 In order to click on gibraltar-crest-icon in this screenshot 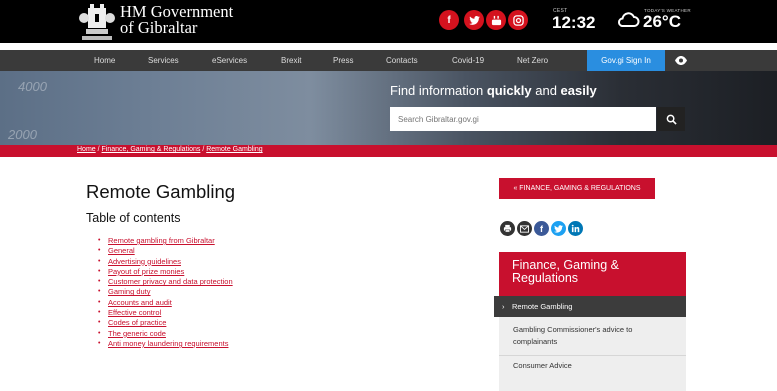, I will do `click(97, 22)`.